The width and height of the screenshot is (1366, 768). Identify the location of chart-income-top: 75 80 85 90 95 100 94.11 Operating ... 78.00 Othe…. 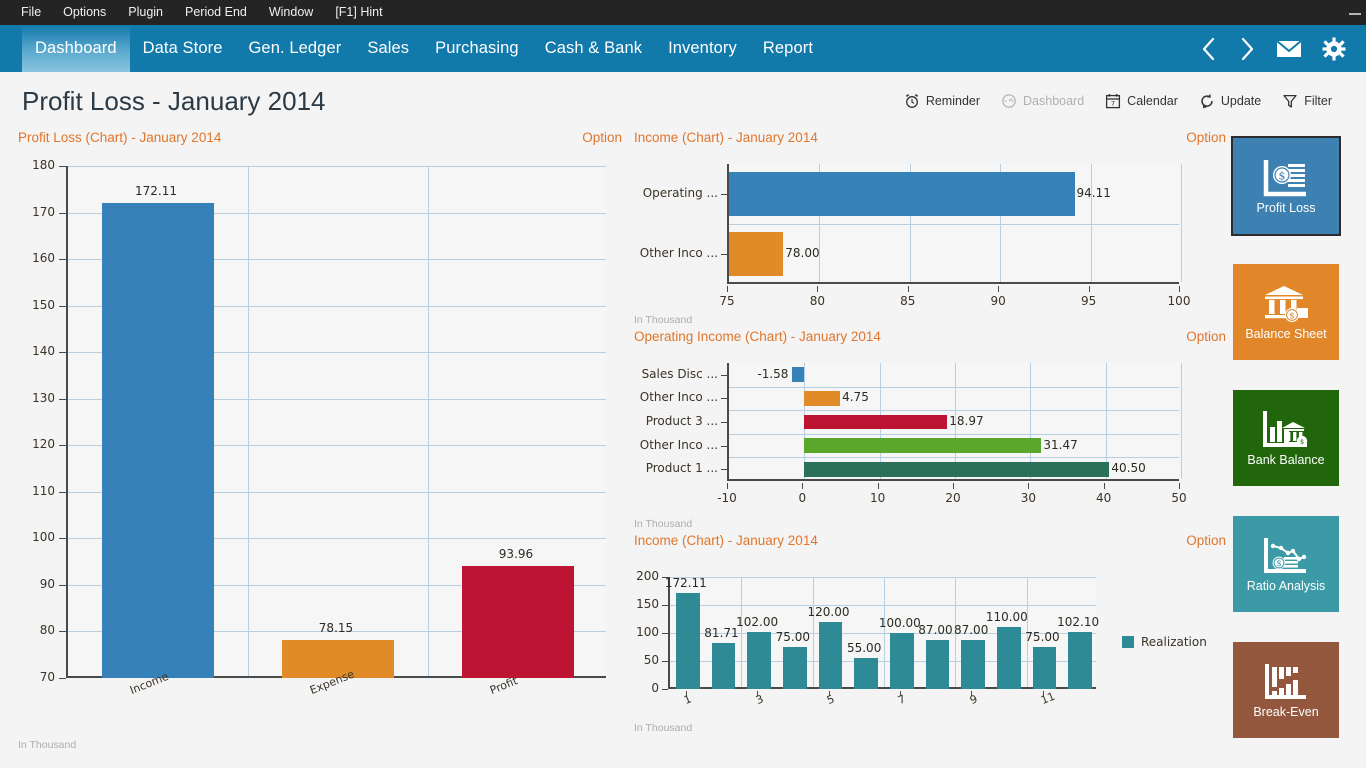
(914, 233).